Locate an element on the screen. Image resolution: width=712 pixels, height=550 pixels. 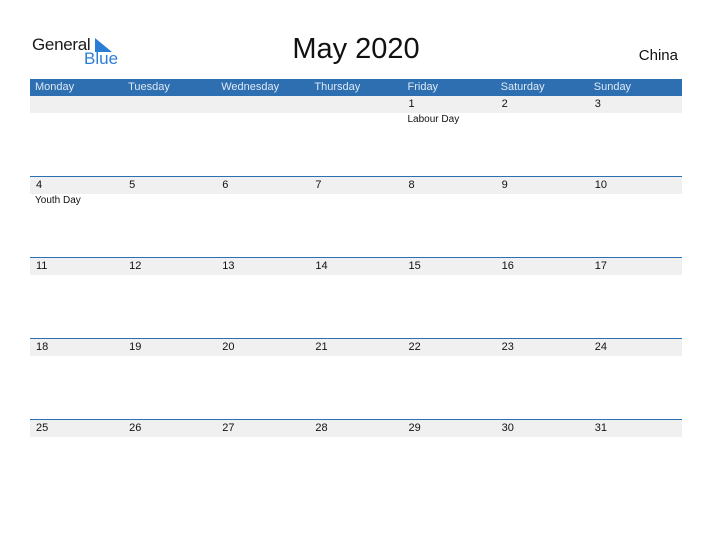
day-number: 4 is located at coordinates (39, 185).